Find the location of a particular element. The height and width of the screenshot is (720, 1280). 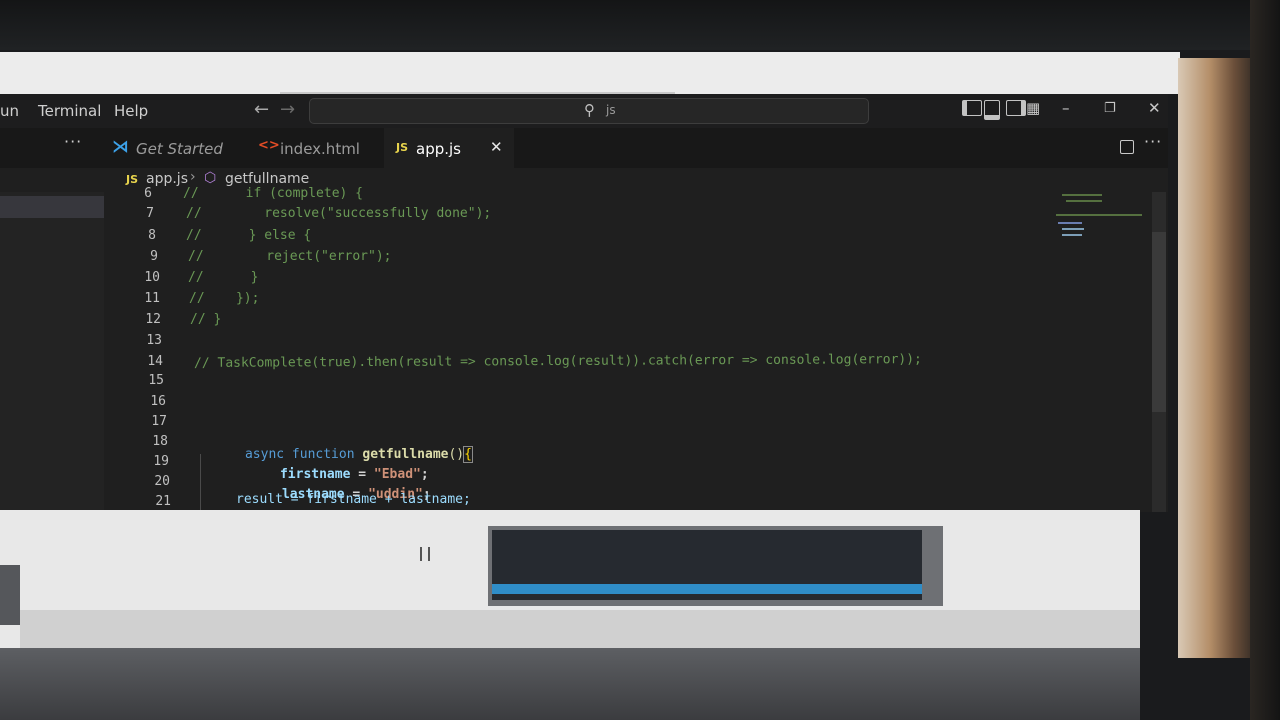

vscode-icon: ⋊ is located at coordinates (120, 147).